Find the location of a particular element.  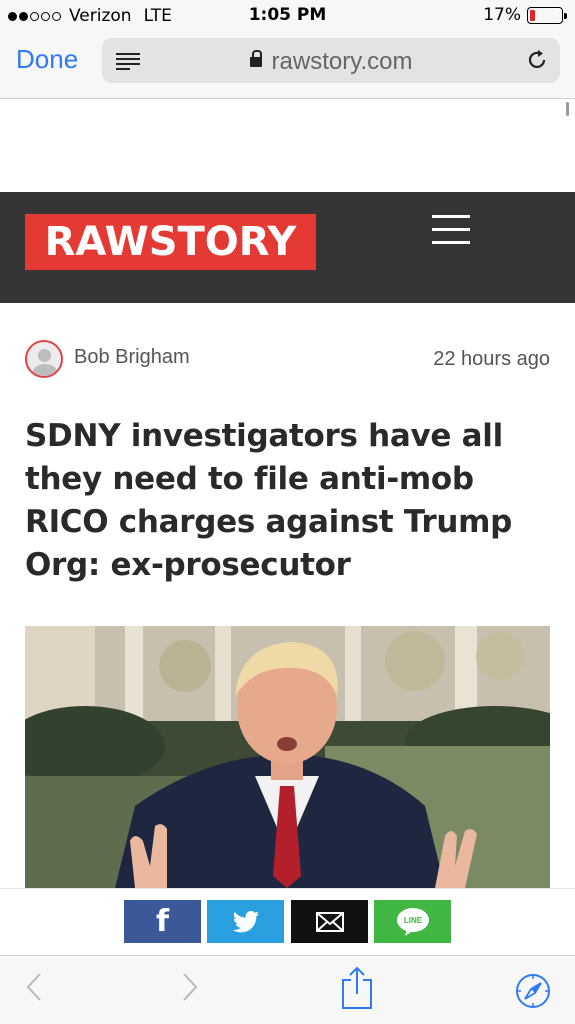

facebook-icon: f is located at coordinates (162, 921).